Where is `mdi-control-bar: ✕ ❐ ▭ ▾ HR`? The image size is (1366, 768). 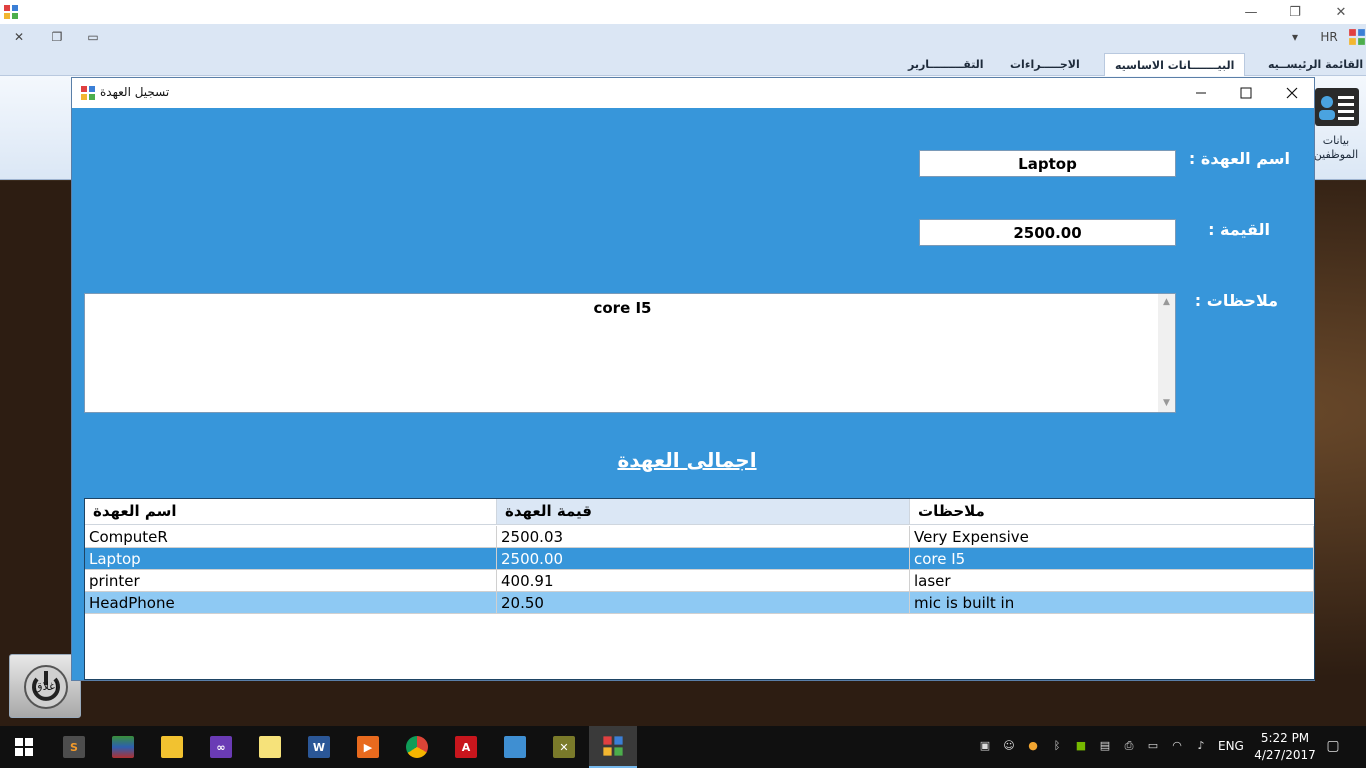 mdi-control-bar: ✕ ❐ ▭ ▾ HR is located at coordinates (683, 37).